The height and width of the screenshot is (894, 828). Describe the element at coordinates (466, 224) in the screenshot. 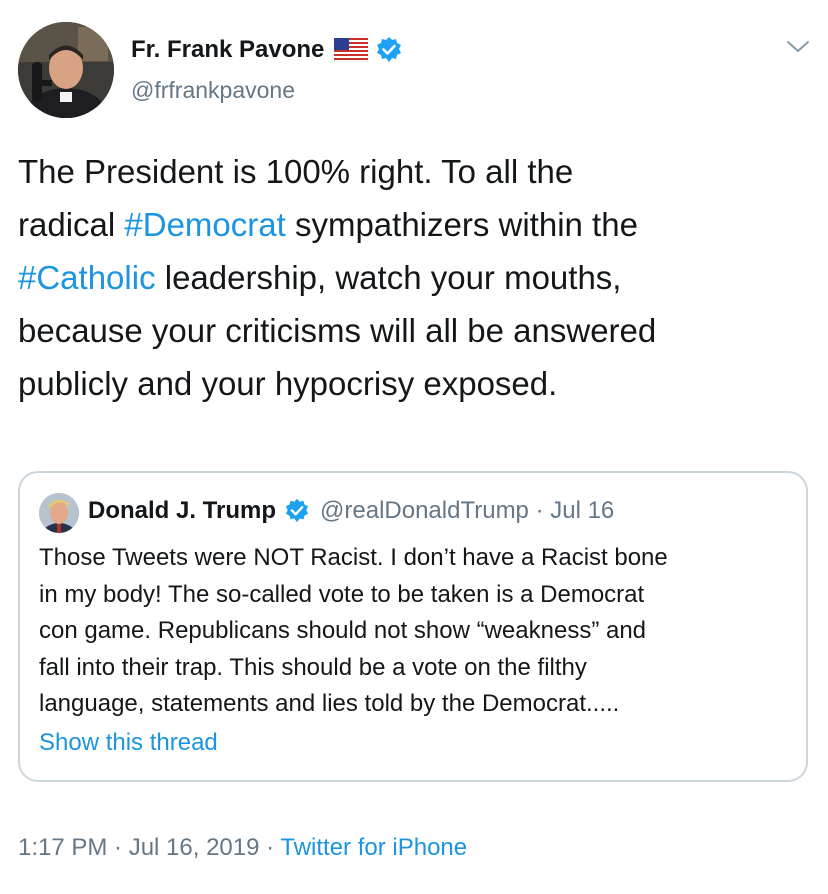

I see `tweet-text-part: sympathizers within the` at that location.